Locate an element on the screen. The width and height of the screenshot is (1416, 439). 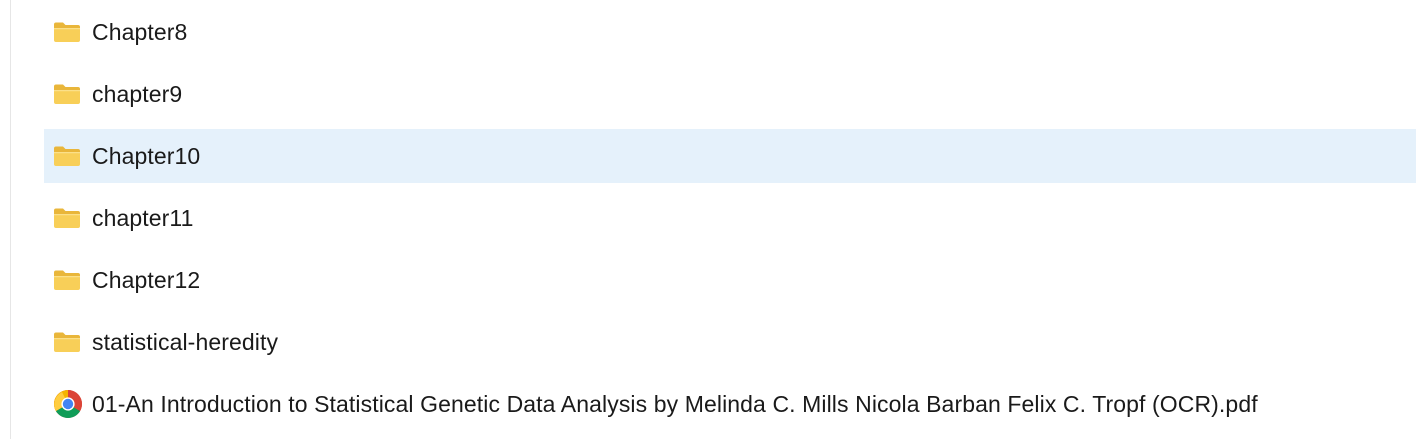
file-name: Chapter12 is located at coordinates (146, 279).